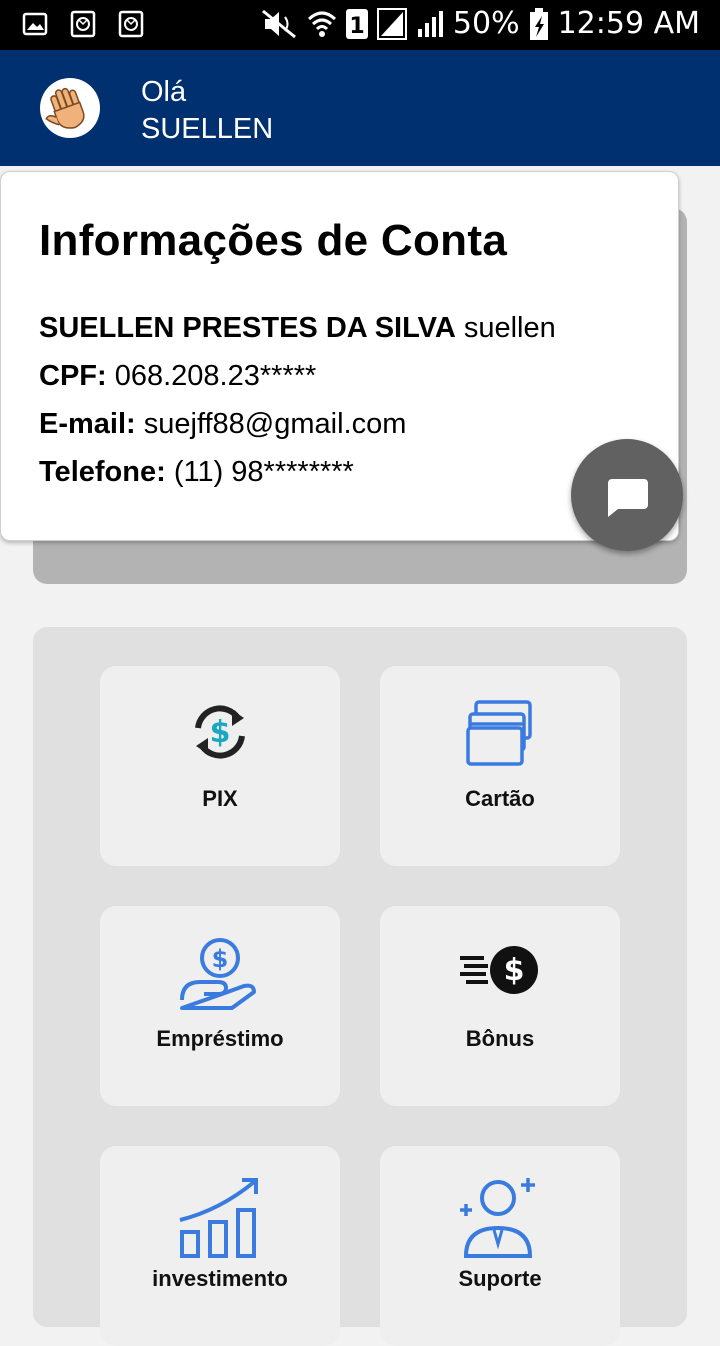  I want to click on menu-tile-label: Cartão, so click(500, 798).